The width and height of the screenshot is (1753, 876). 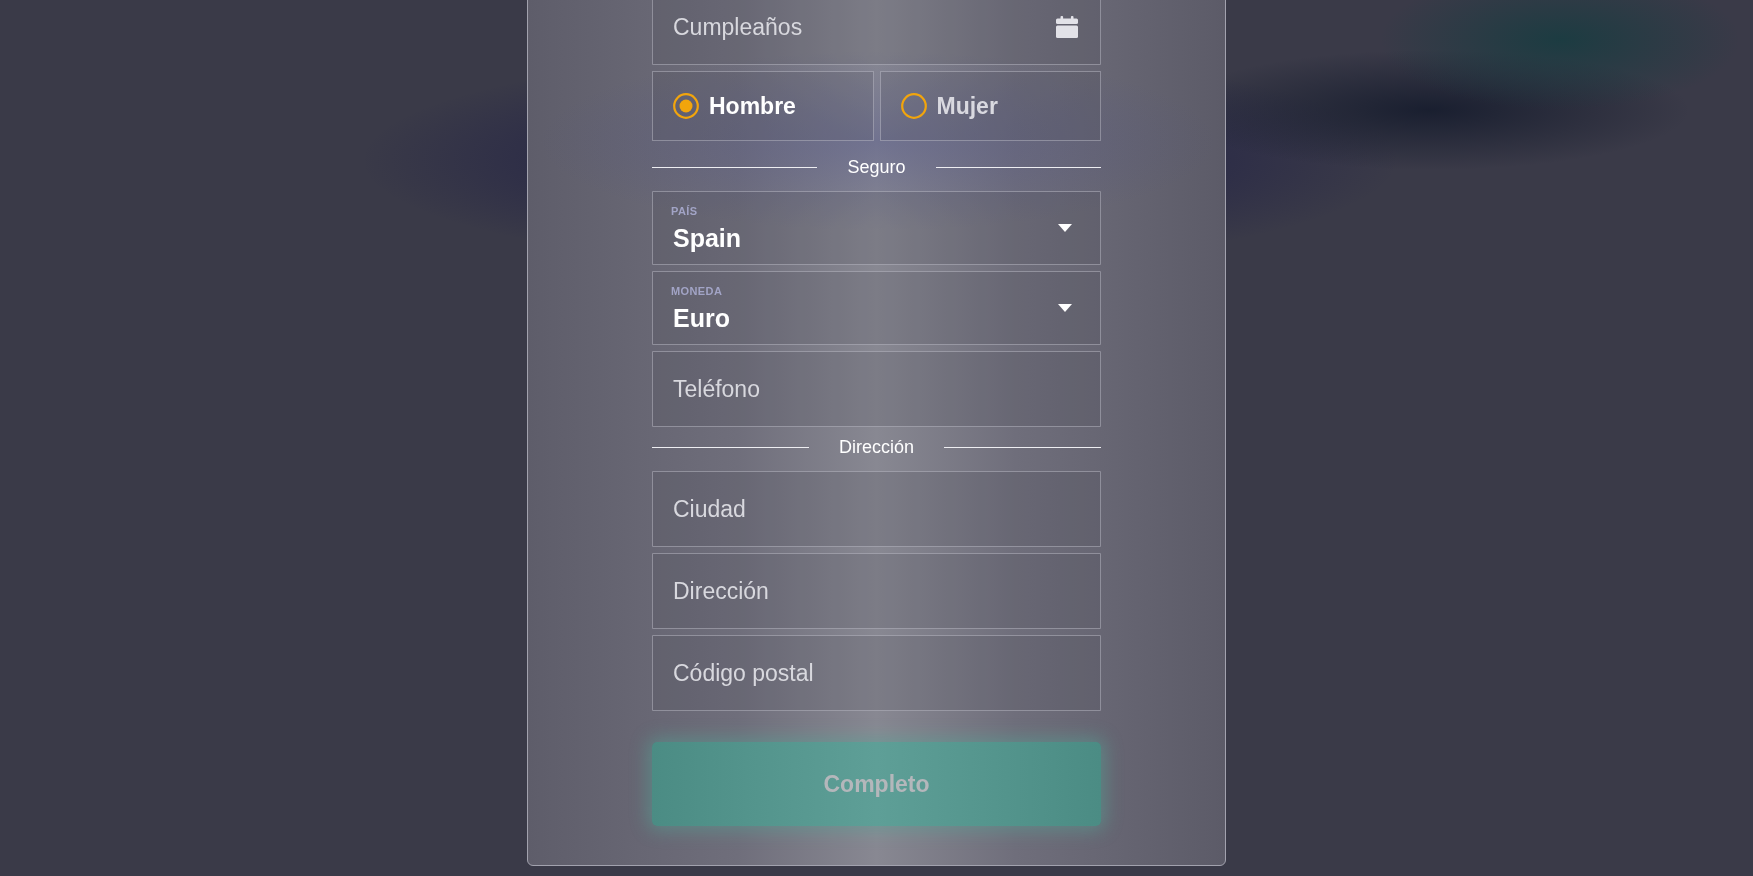 I want to click on input-field: Ciudad, so click(x=876, y=509).